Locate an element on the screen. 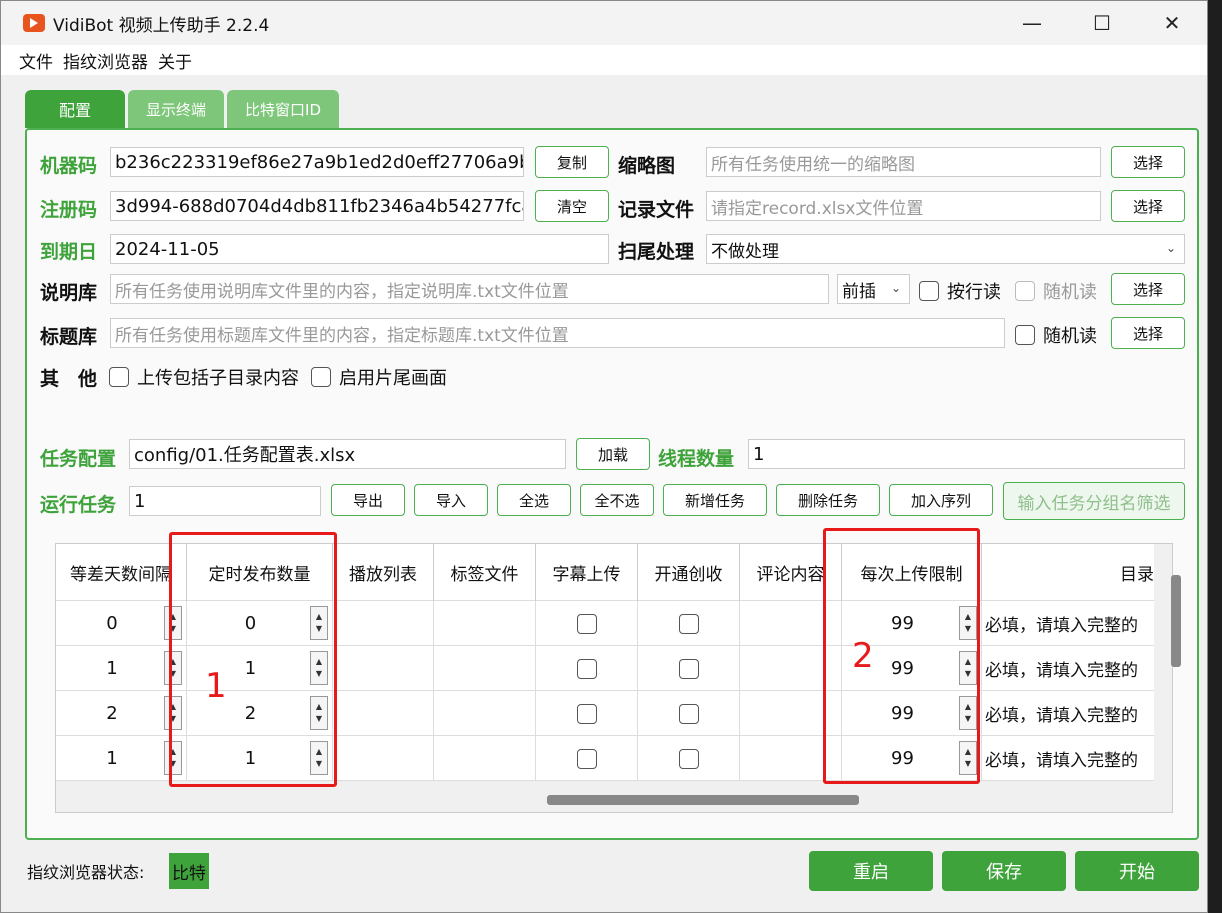 Image resolution: width=1222 pixels, height=913 pixels. tab-bit-window-id: 比特窗口ID is located at coordinates (283, 109).